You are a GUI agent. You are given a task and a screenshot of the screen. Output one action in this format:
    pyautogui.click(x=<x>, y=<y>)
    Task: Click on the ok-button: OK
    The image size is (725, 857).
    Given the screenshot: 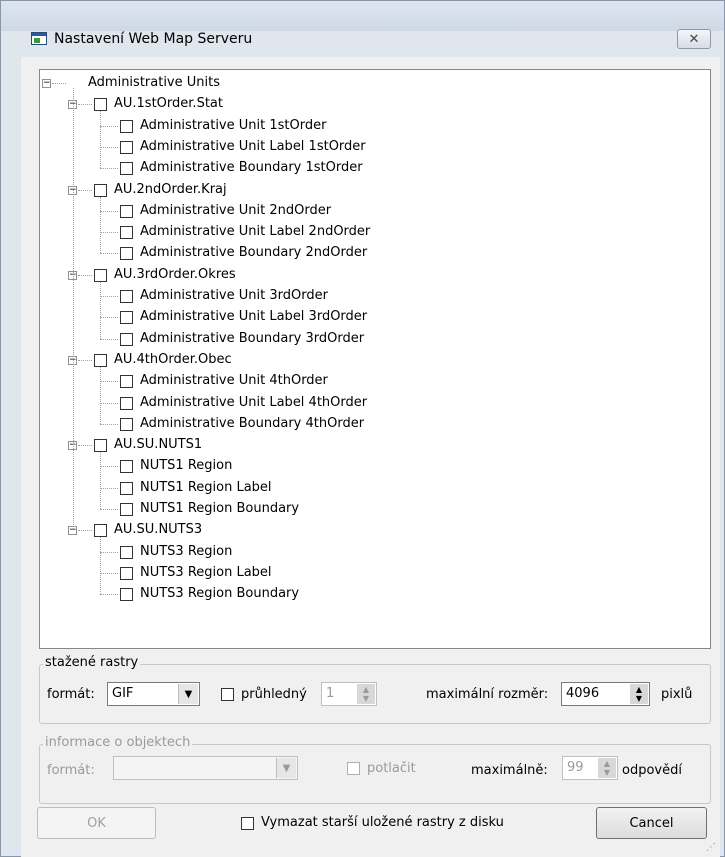 What is the action you would take?
    pyautogui.click(x=96, y=823)
    